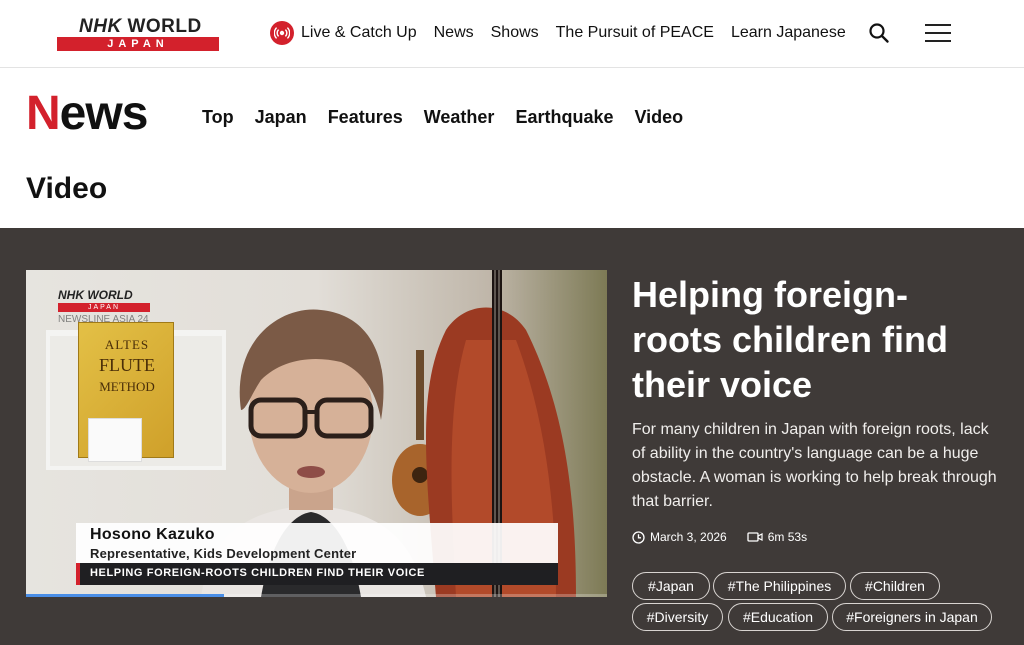 This screenshot has height=645, width=1024. Describe the element at coordinates (638, 537) in the screenshot. I see `clock-icon` at that location.